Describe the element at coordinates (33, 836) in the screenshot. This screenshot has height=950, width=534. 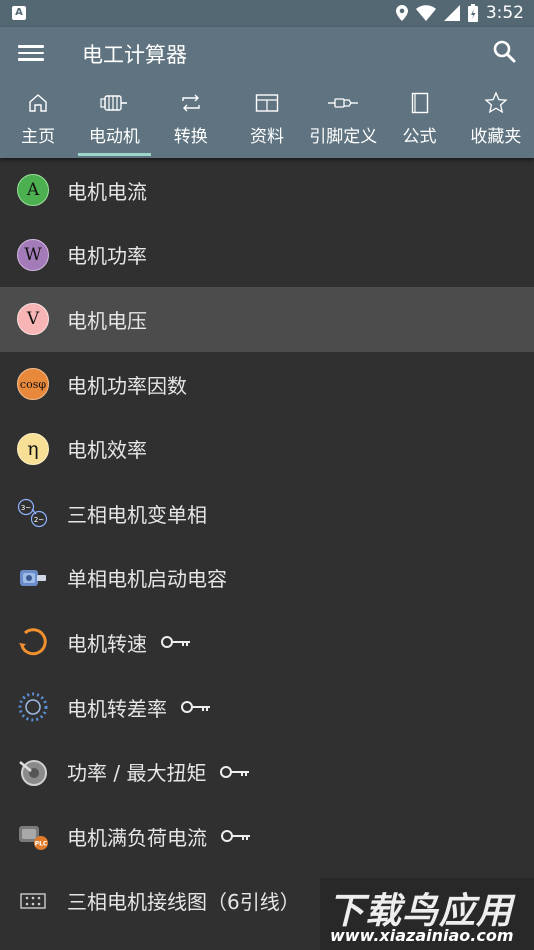
I see `motor-plc-icon: PLC` at that location.